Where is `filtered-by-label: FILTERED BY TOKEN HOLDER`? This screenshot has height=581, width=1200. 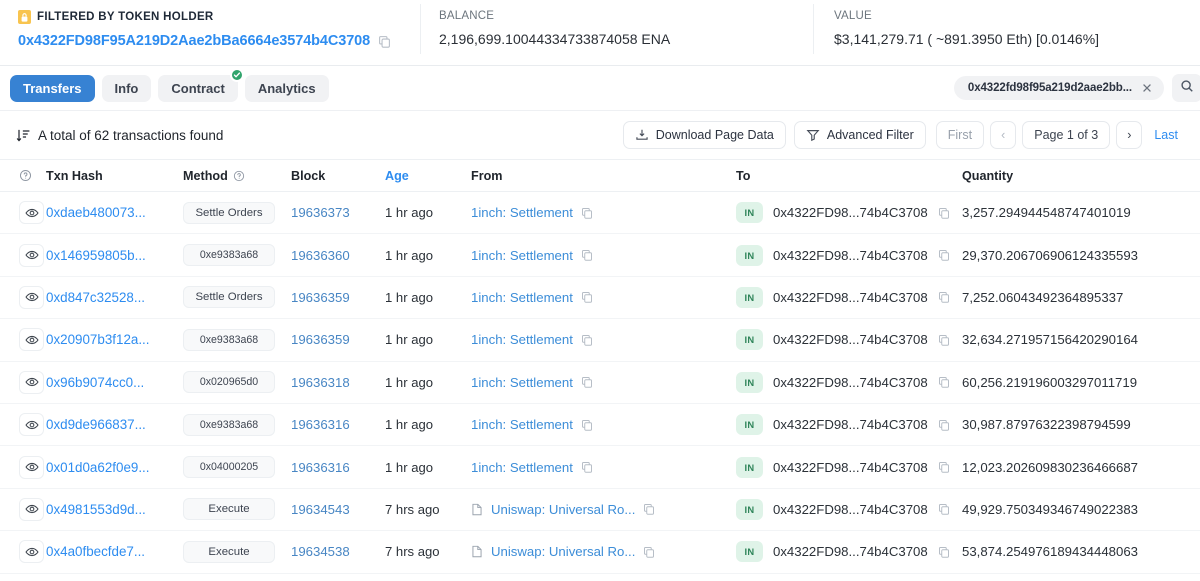 filtered-by-label: FILTERED BY TOKEN HOLDER is located at coordinates (125, 17).